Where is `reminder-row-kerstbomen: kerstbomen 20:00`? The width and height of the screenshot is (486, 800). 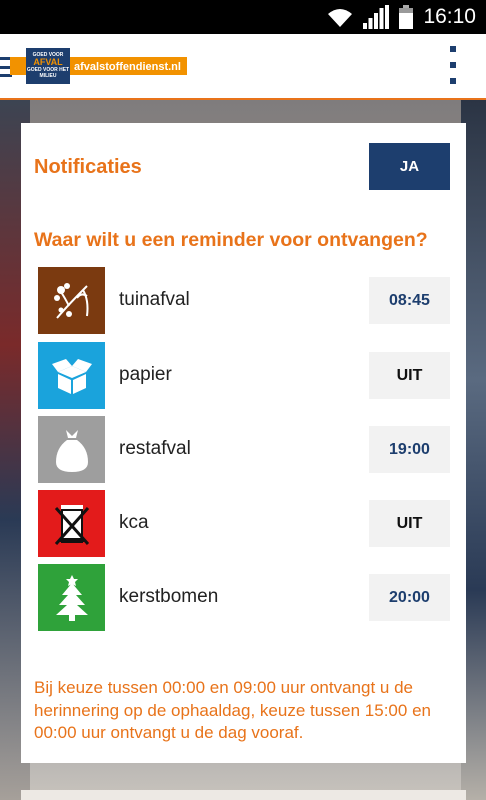 reminder-row-kerstbomen: kerstbomen 20:00 is located at coordinates (245, 598).